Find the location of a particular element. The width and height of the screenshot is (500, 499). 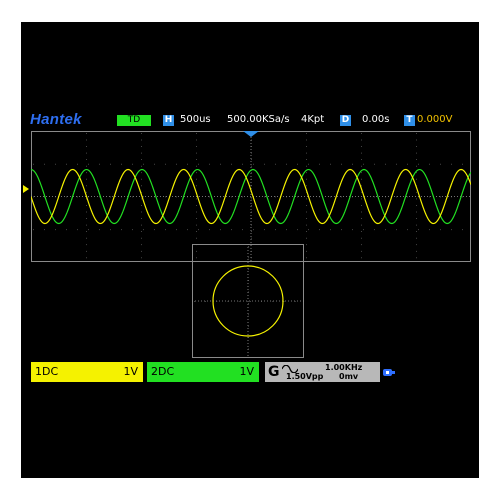

generator-frequency: 1.00KHz is located at coordinates (344, 367).